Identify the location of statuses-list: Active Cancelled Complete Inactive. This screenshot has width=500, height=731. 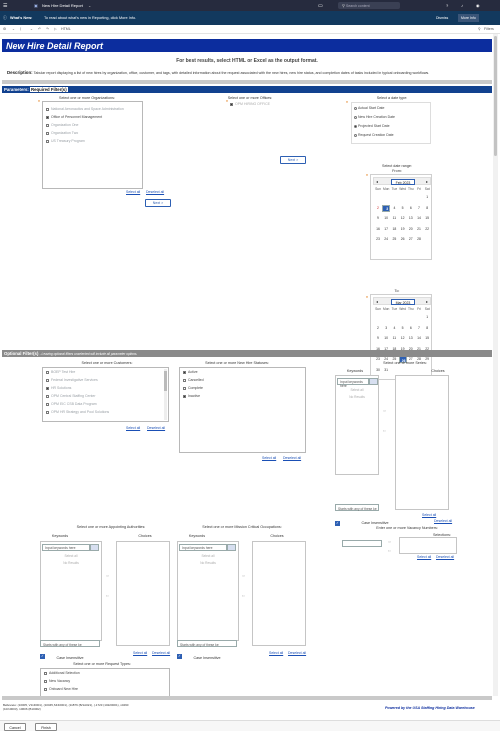
(242, 410).